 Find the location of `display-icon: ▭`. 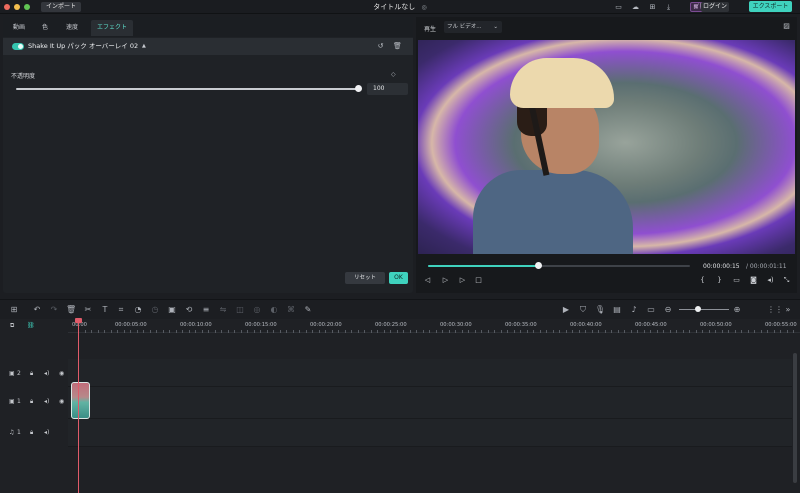

display-icon: ▭ is located at coordinates (736, 280).